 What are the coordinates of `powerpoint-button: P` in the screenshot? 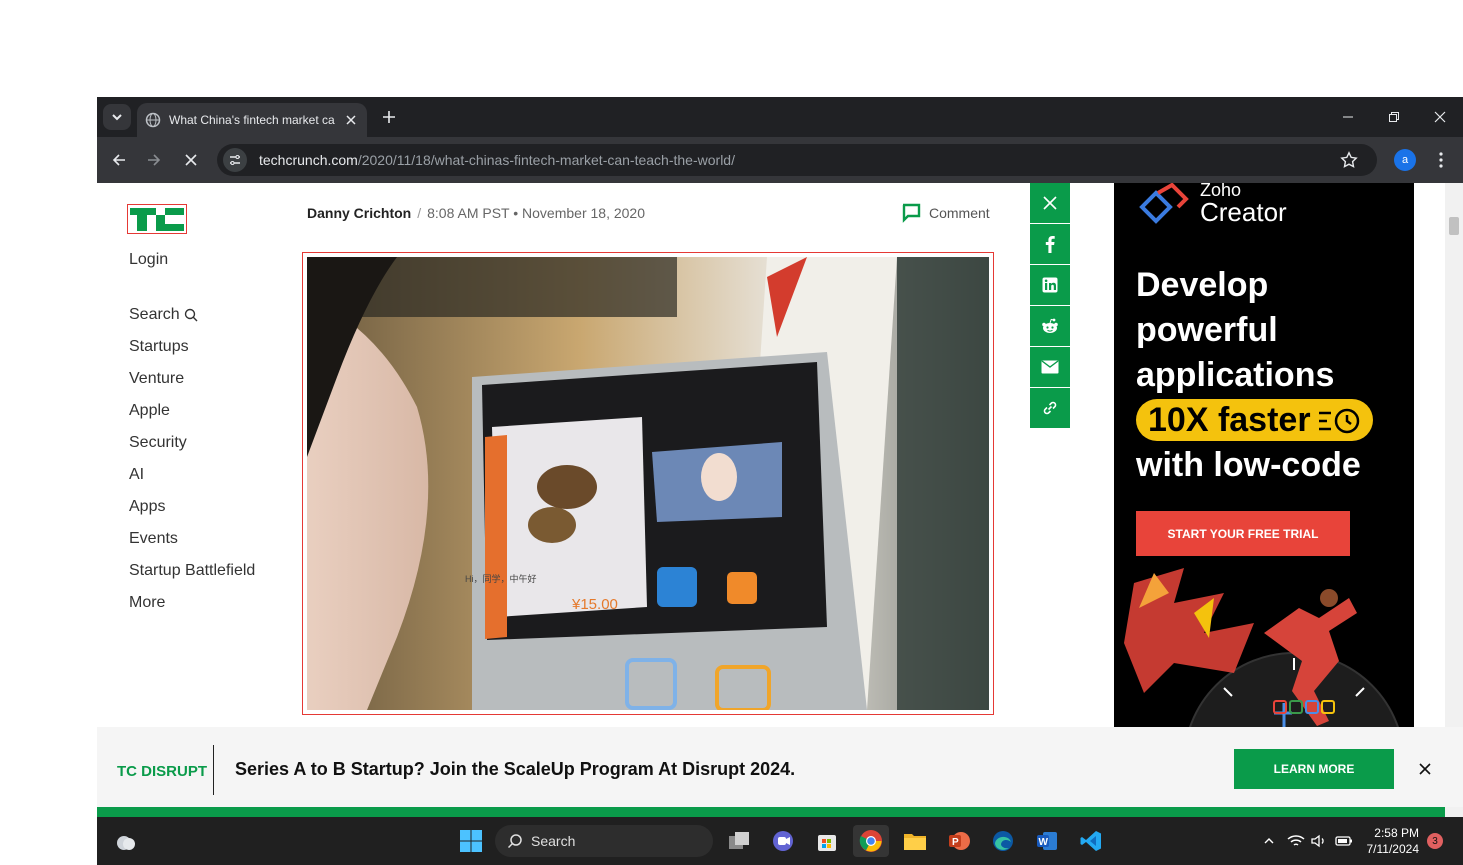 It's located at (959, 841).